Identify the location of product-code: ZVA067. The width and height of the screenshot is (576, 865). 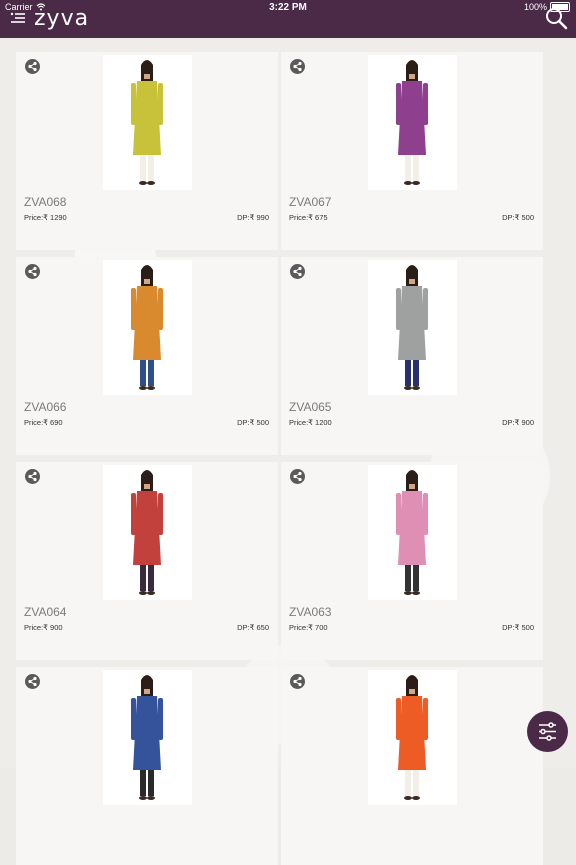
(310, 202).